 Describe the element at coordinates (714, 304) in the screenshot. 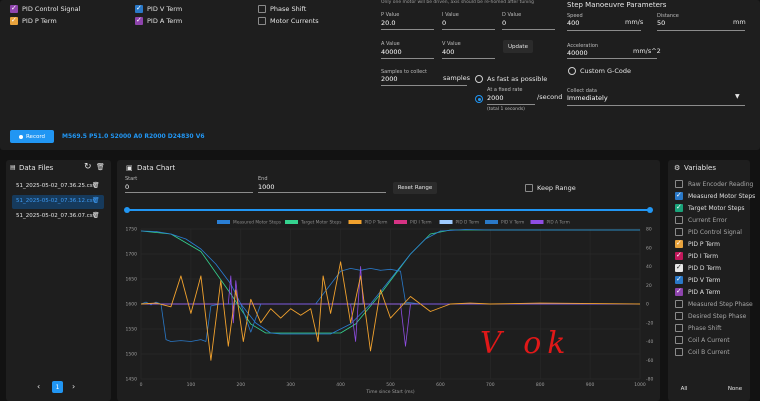

I see `variable-item: Measured Step Phase` at that location.